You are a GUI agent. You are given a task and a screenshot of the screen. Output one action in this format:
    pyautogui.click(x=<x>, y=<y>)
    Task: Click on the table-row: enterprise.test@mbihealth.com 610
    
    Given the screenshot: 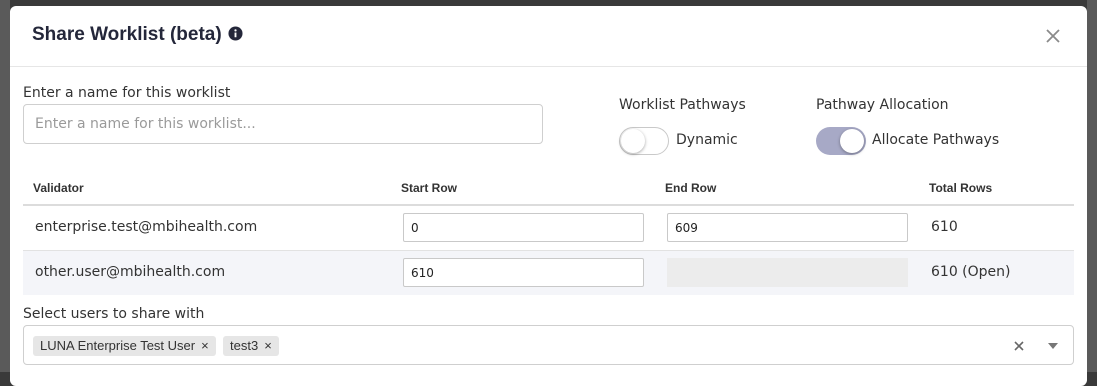 What is the action you would take?
    pyautogui.click(x=548, y=228)
    